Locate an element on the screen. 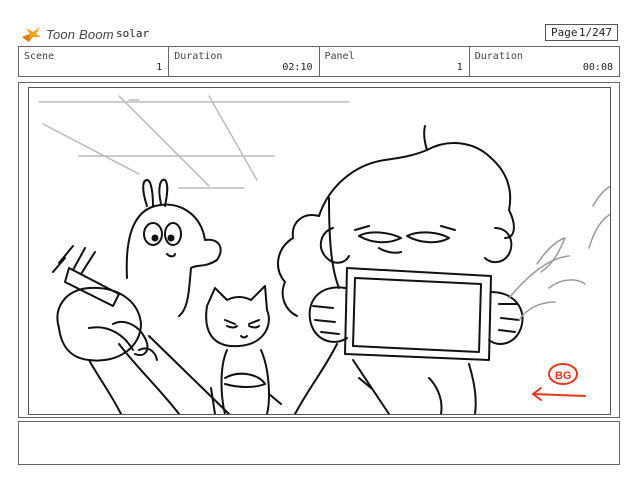  project-name: solar is located at coordinates (133, 33).